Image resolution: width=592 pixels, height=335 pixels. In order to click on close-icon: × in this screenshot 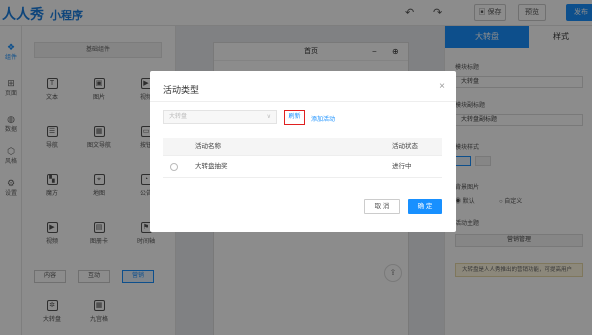, I will do `click(442, 86)`.